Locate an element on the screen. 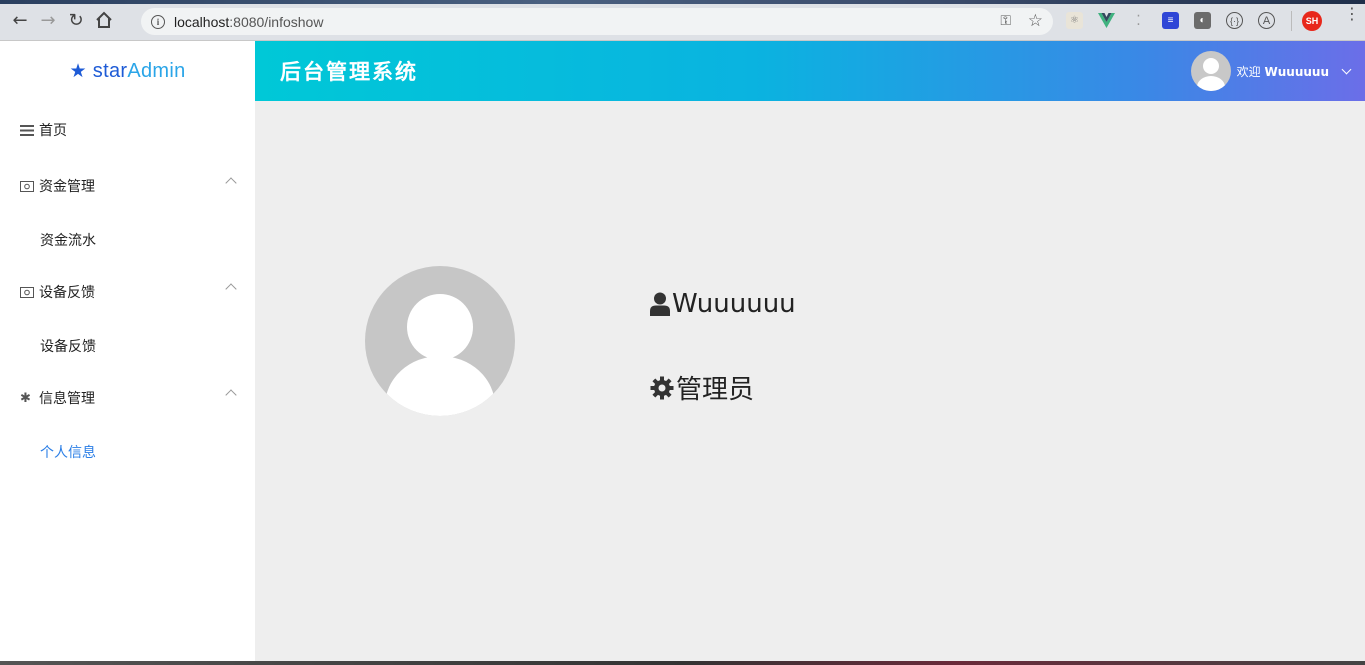 The height and width of the screenshot is (665, 1365). profile-name-row: Wuuuuuu is located at coordinates (723, 304).